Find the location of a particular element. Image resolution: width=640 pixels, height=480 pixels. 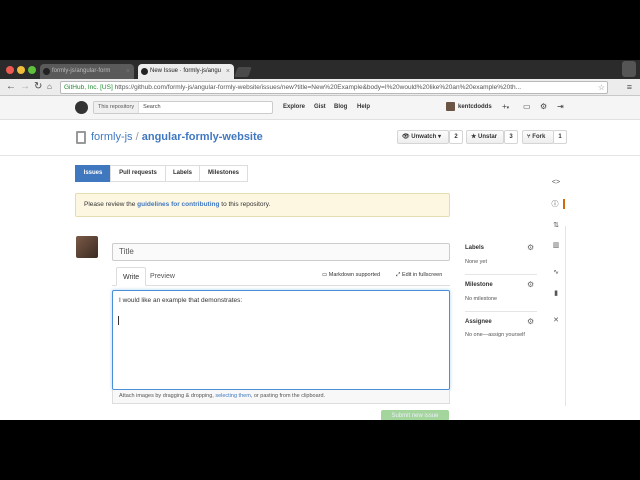

labels-gear-icon: ⚙ is located at coordinates (530, 247).